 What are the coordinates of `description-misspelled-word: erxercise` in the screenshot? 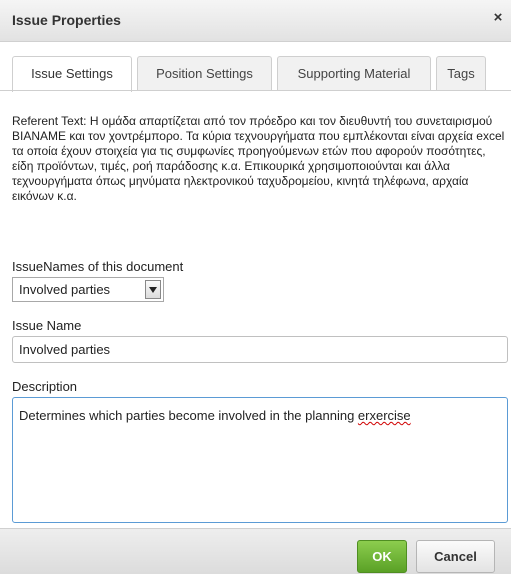 It's located at (384, 415).